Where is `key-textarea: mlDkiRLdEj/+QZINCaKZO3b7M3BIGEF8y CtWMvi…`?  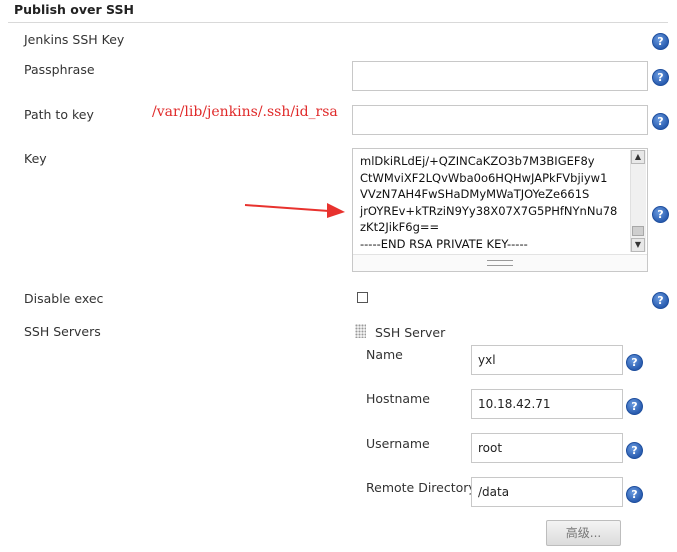
key-textarea: mlDkiRLdEj/+QZINCaKZO3b7M3BIGEF8y CtWMvi… is located at coordinates (500, 210).